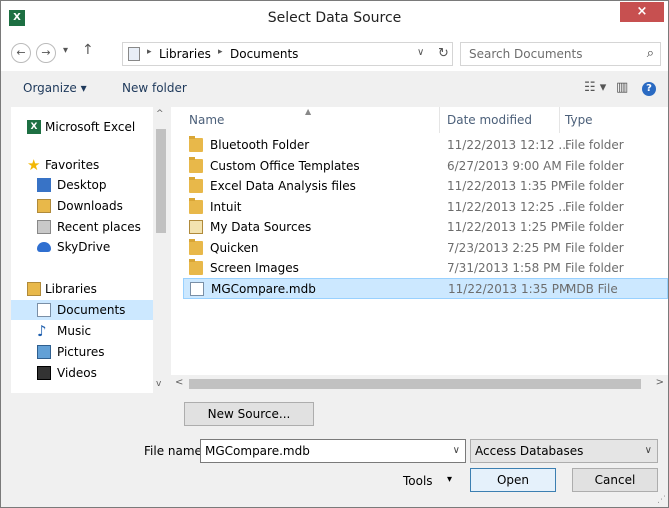  I want to click on file-name-value: MGCompare.mdb, so click(257, 451).